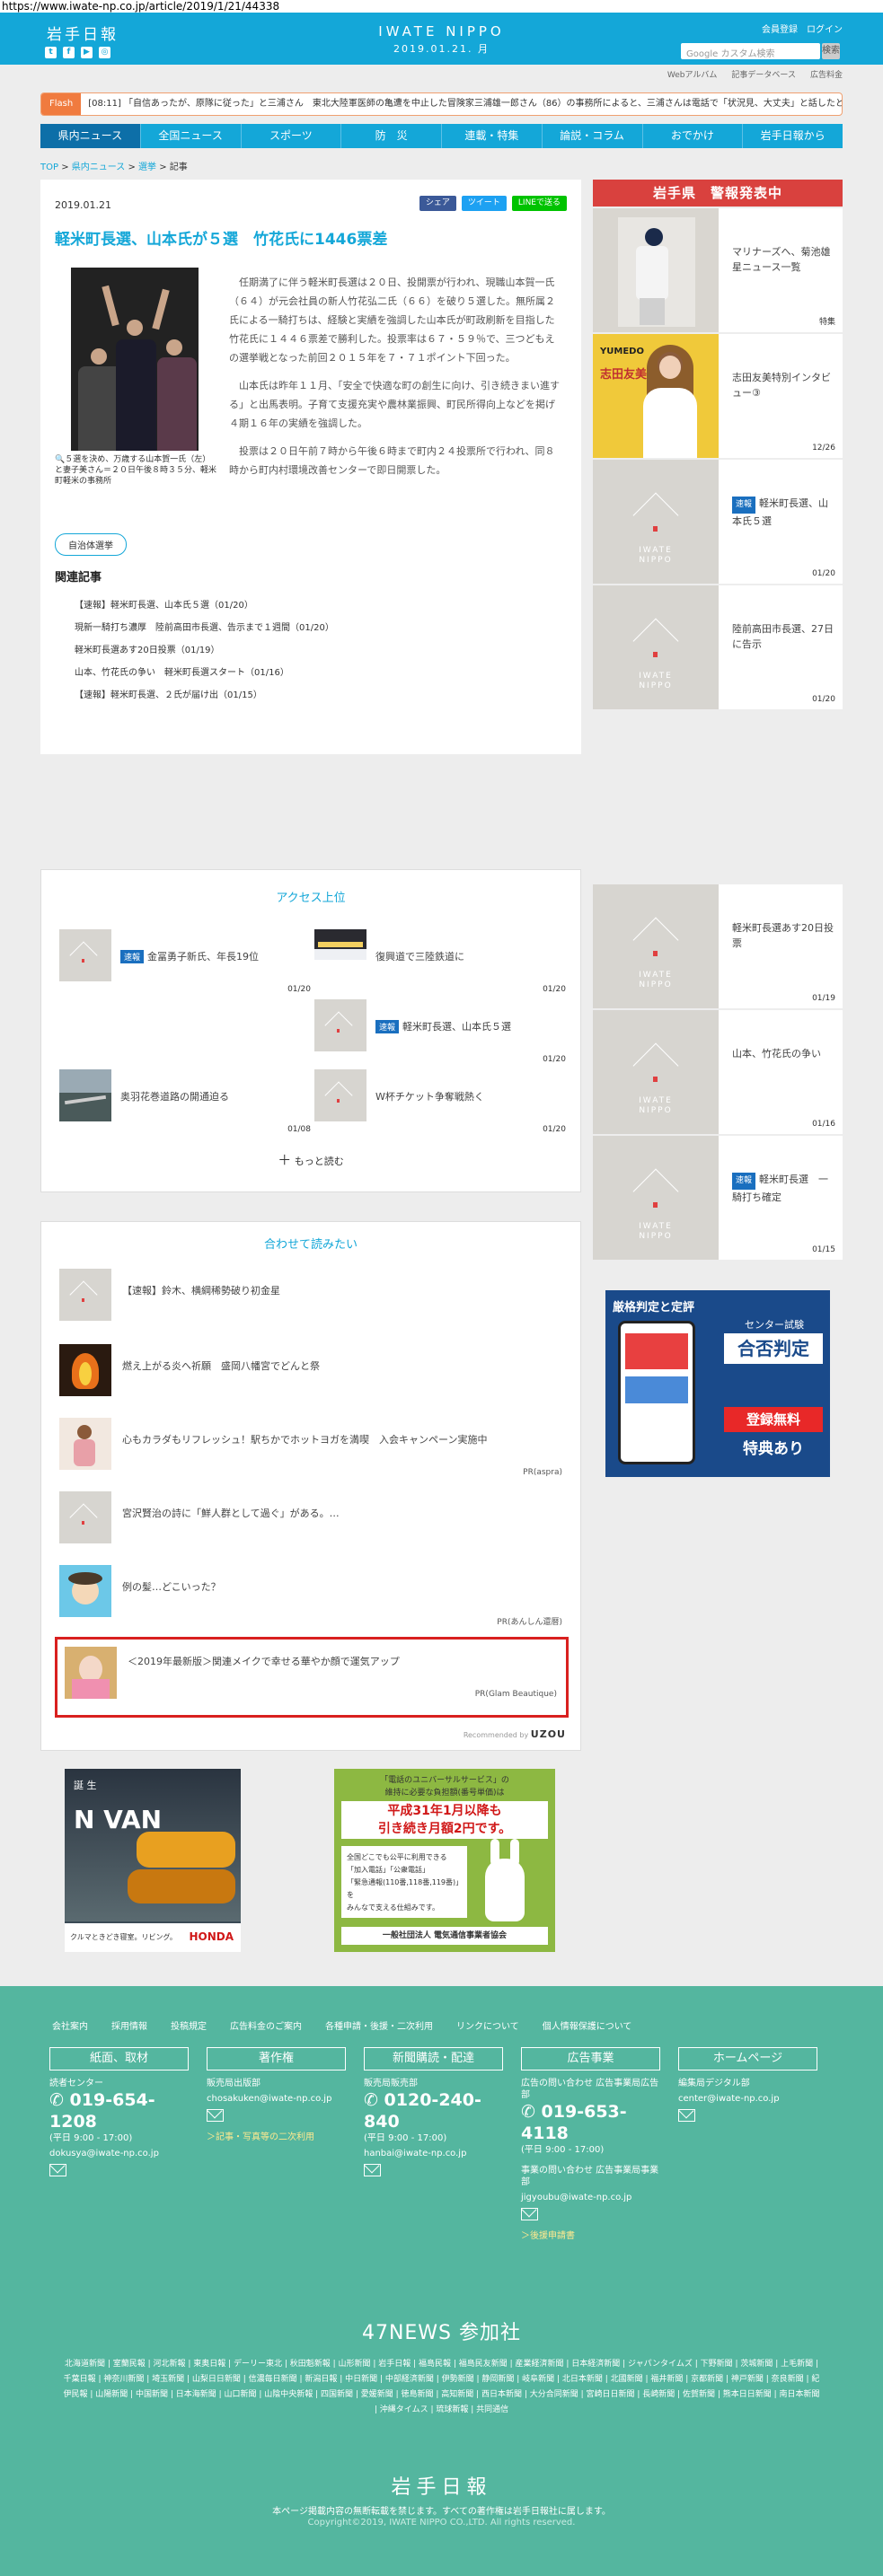 This screenshot has height=2576, width=883. I want to click on search-button: 検索, so click(831, 51).